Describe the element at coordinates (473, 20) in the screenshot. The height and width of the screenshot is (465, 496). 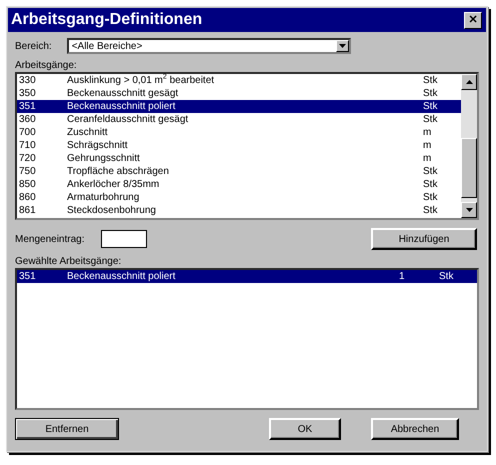
I see `close-button: ✕` at that location.